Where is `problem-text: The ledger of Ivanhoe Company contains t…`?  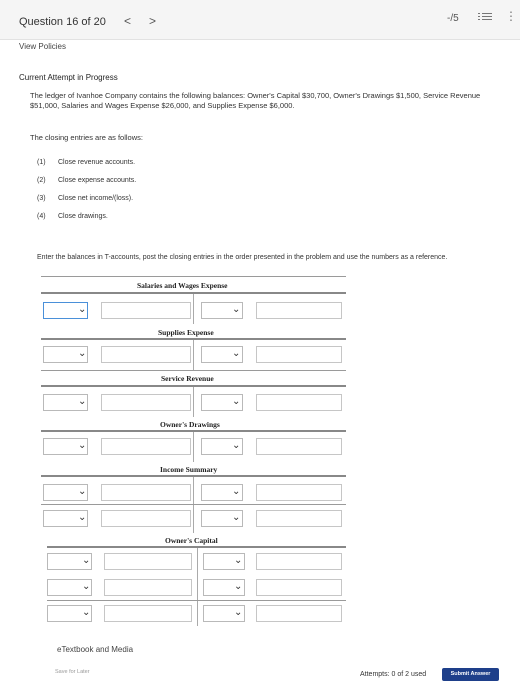 problem-text: The ledger of Ivanhoe Company contains t… is located at coordinates (255, 100).